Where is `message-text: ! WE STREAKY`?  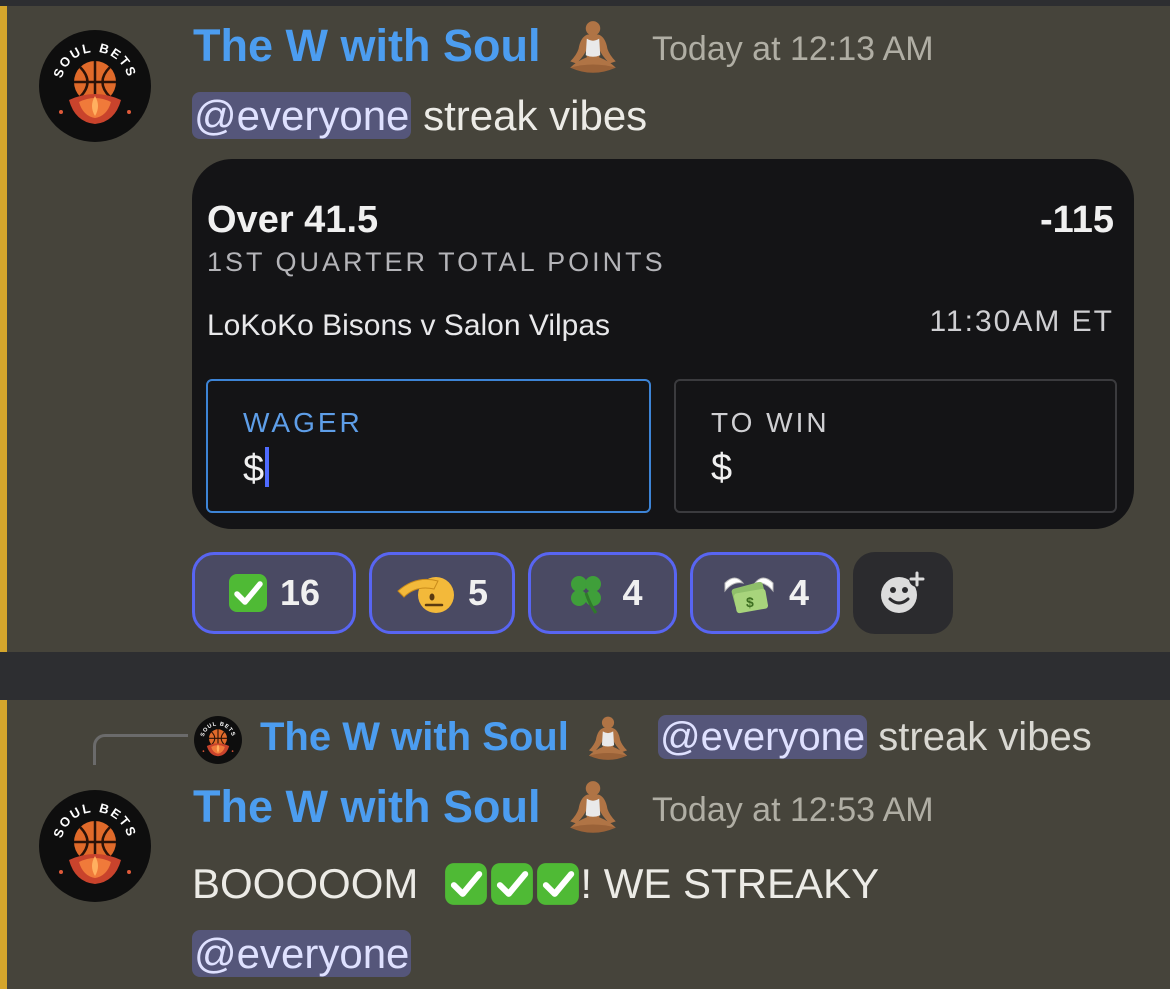 message-text: ! WE STREAKY is located at coordinates (730, 883).